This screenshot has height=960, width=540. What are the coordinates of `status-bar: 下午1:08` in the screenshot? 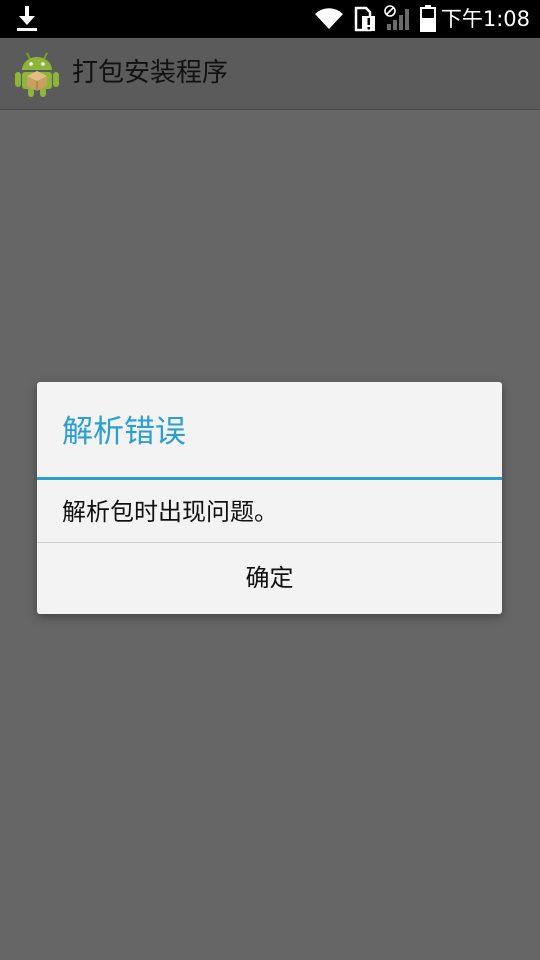 It's located at (270, 19).